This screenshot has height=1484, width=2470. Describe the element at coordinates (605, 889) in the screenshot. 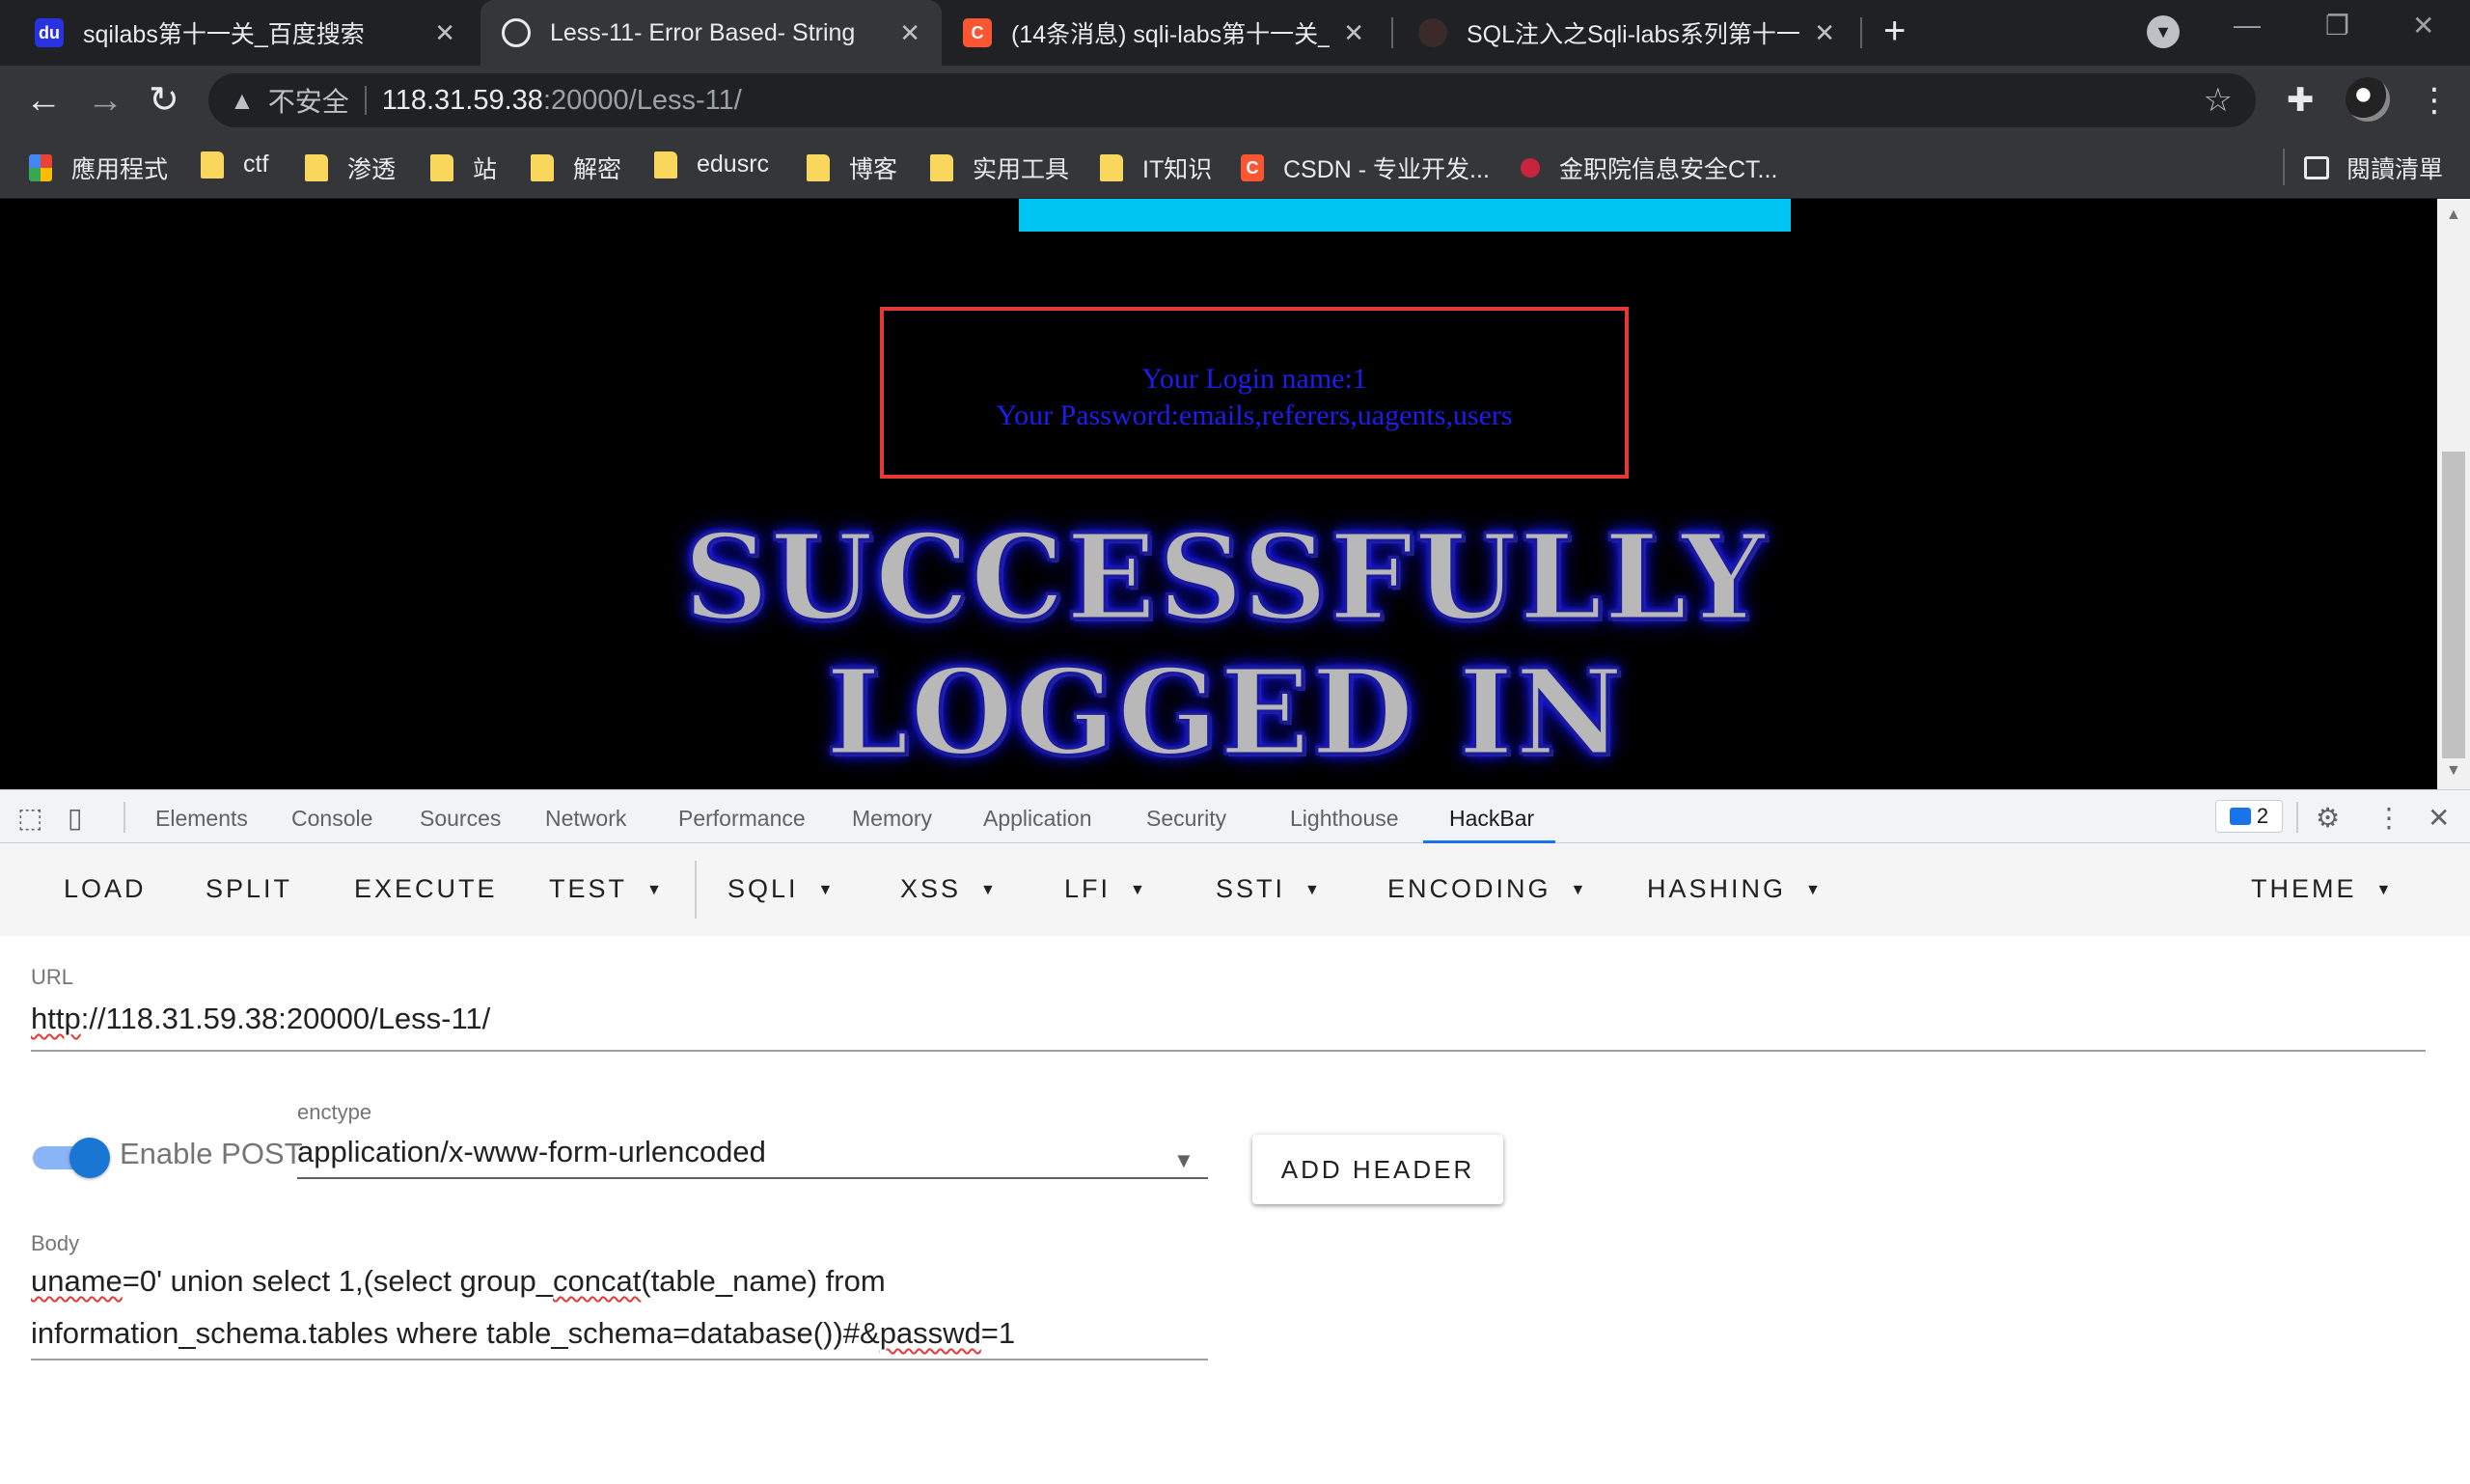

I see `hackbar-test-menu: TEST ▼` at that location.